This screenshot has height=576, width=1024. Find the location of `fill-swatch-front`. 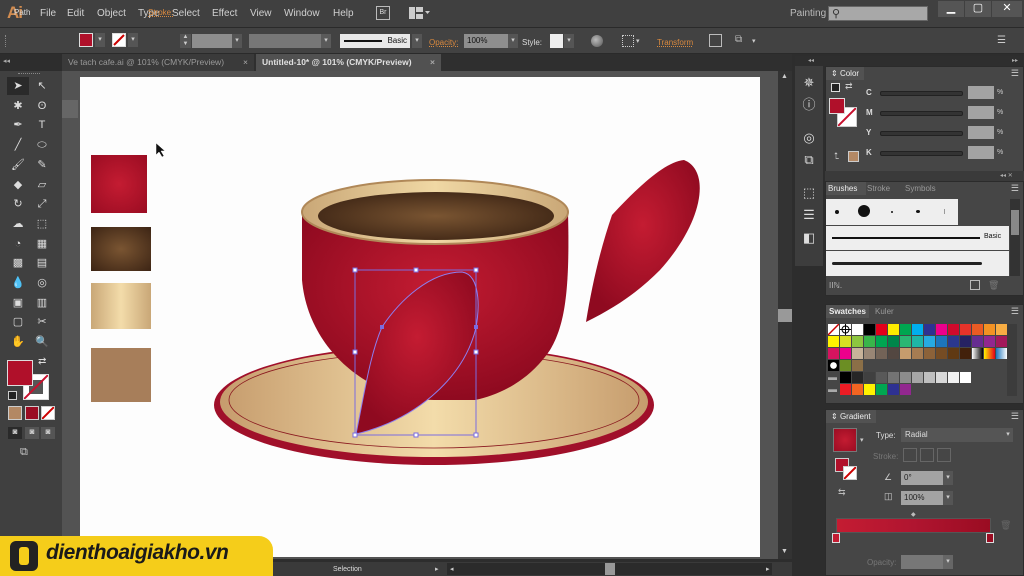

fill-swatch-front is located at coordinates (20, 373).